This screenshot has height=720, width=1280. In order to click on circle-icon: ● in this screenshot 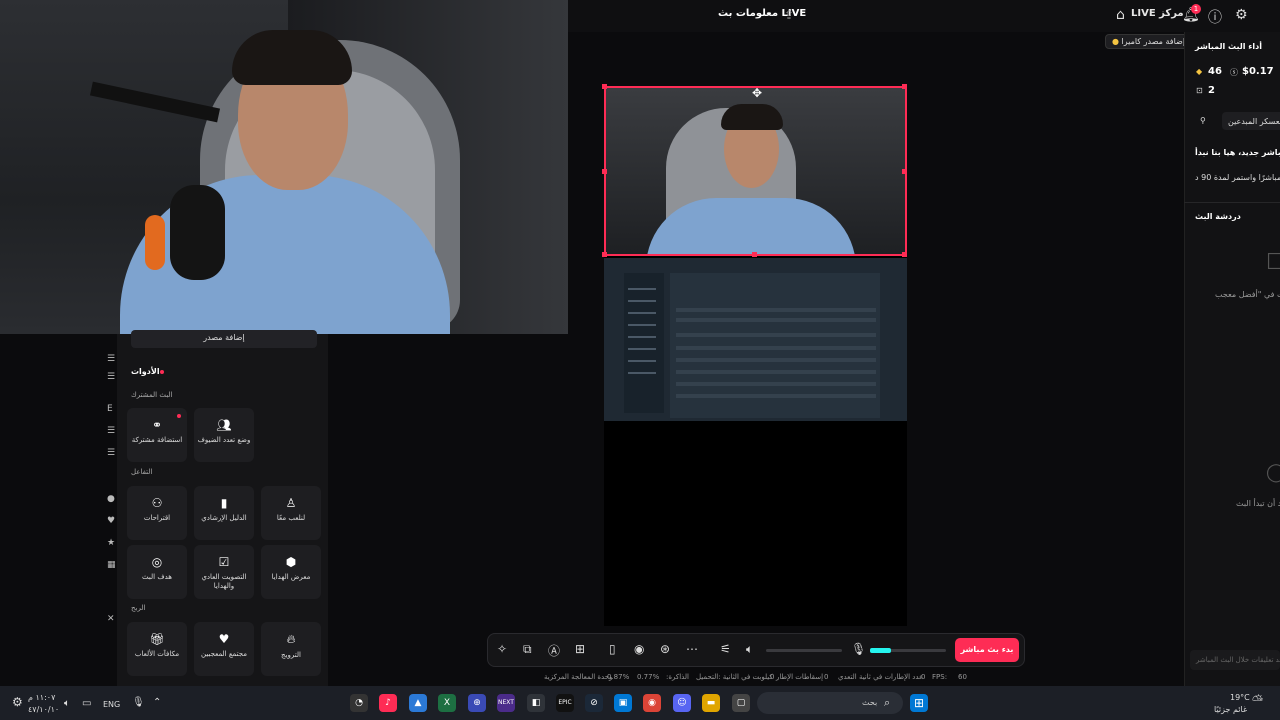, I will do `click(111, 499)`.